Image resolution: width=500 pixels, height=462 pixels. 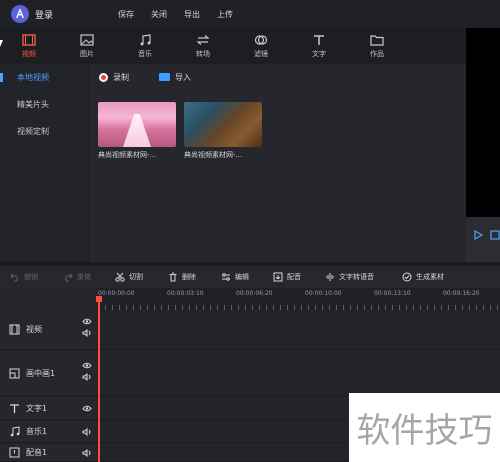 What do you see at coordinates (41, 373) in the screenshot?
I see `track-name: 画中画1` at bounding box center [41, 373].